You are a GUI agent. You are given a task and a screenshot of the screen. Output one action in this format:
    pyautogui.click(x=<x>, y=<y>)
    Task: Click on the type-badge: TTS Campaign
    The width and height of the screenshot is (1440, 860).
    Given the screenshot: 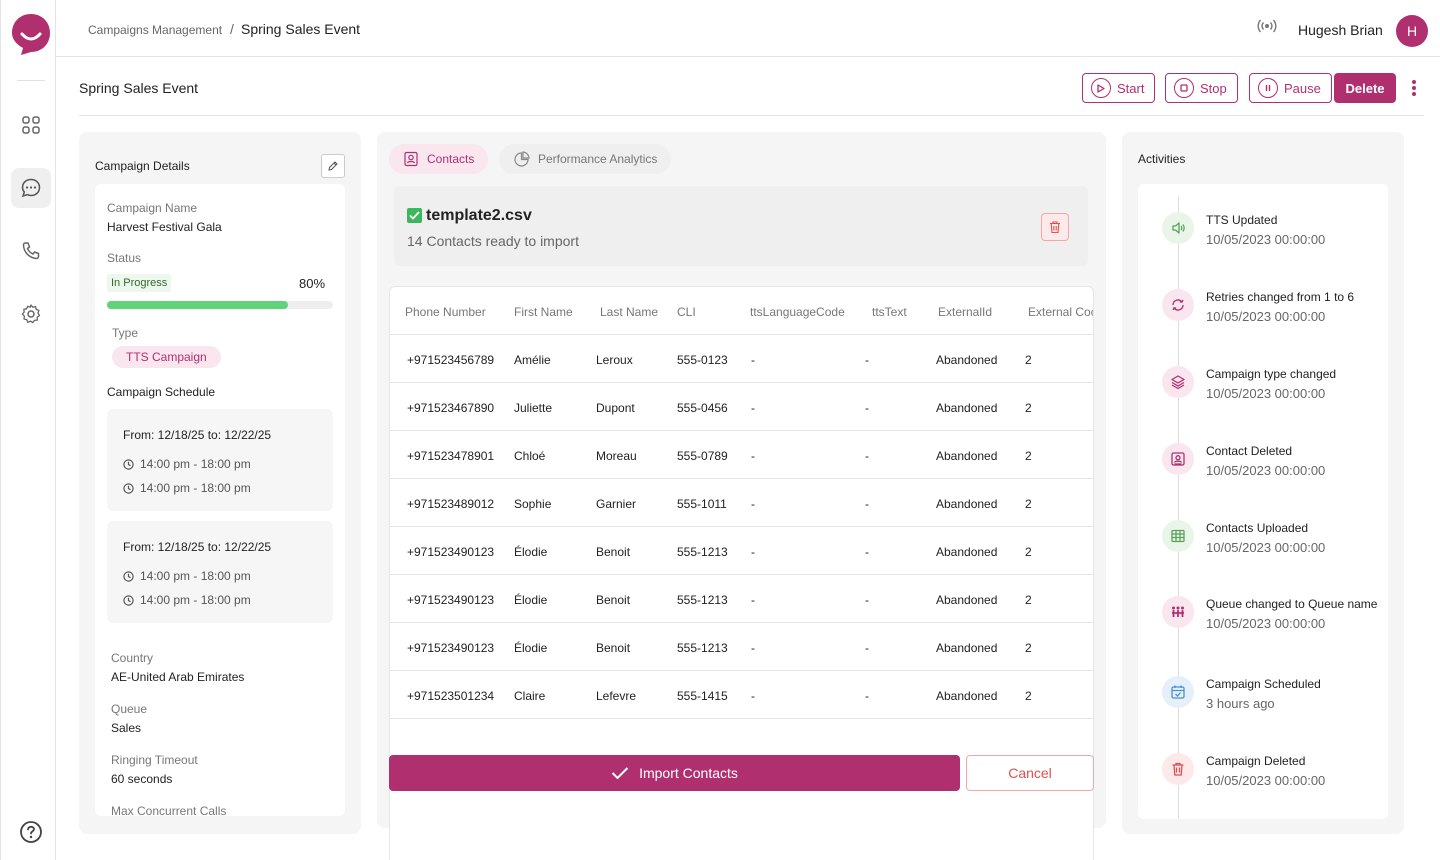 What is the action you would take?
    pyautogui.click(x=166, y=357)
    